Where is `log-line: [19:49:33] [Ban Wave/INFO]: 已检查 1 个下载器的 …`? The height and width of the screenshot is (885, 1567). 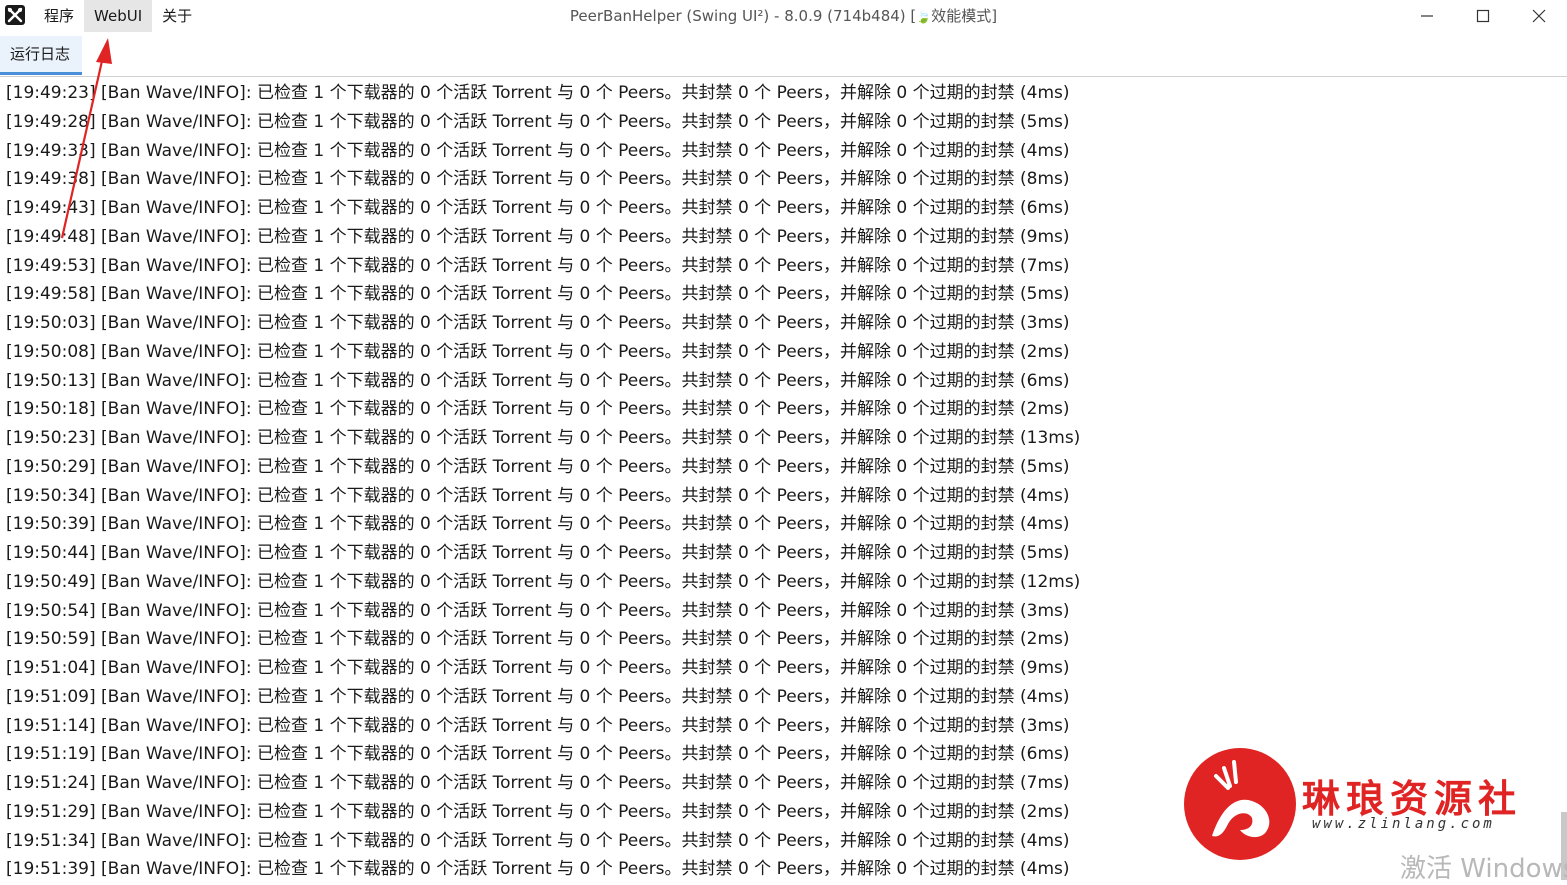
log-line: [19:49:33] [Ban Wave/INFO]: 已检查 1 个下载器的 … is located at coordinates (538, 150).